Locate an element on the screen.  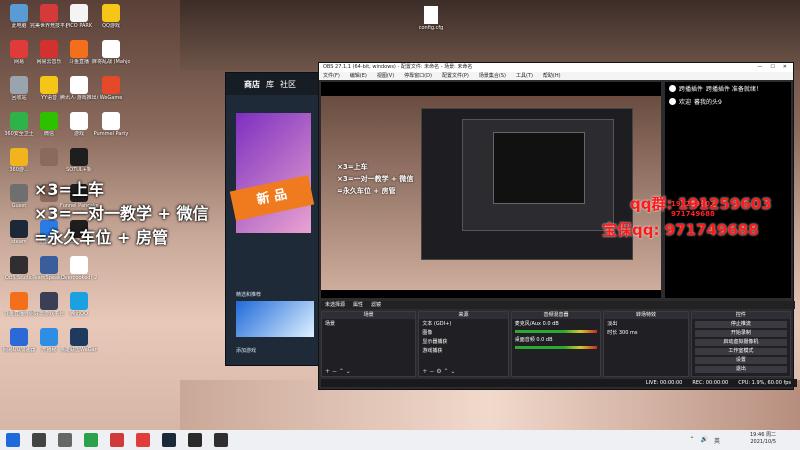
desktop-icon: 英雄联盟WeGame版 is located at coordinates (79, 344).